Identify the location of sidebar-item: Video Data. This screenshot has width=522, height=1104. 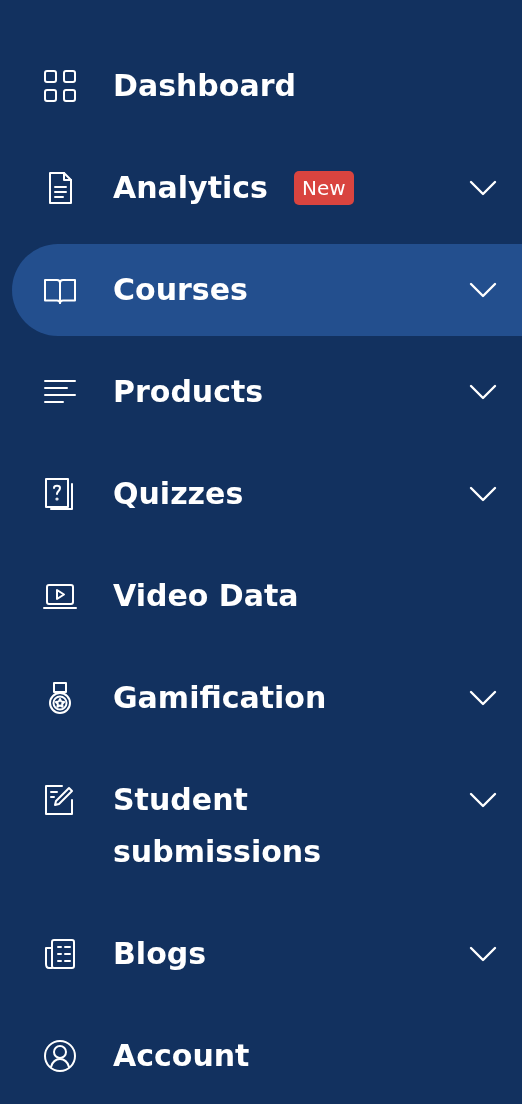
(267, 596).